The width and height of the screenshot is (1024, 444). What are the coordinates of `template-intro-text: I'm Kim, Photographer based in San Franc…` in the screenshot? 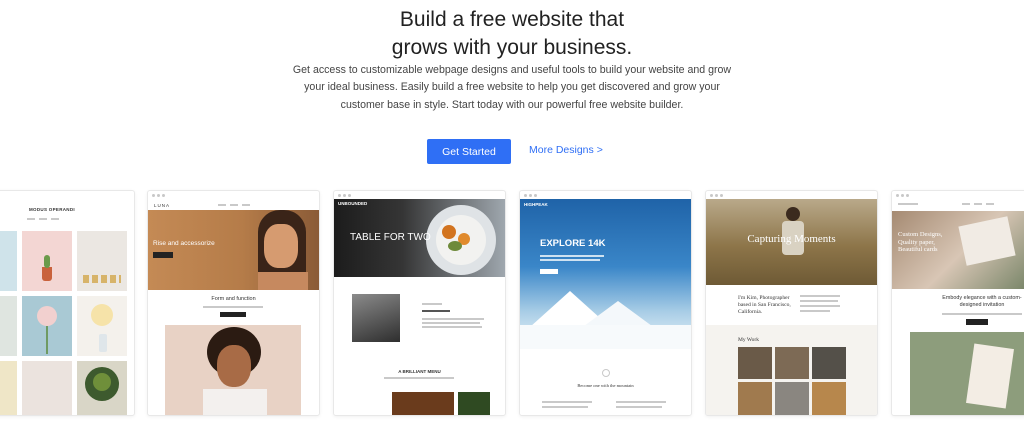 It's located at (764, 305).